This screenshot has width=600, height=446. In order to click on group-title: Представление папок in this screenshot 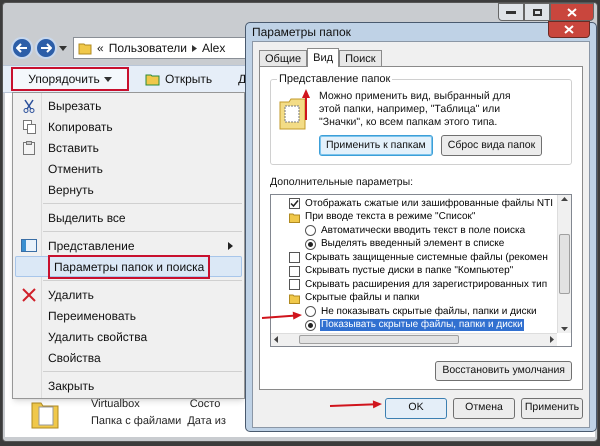, I will do `click(334, 79)`.